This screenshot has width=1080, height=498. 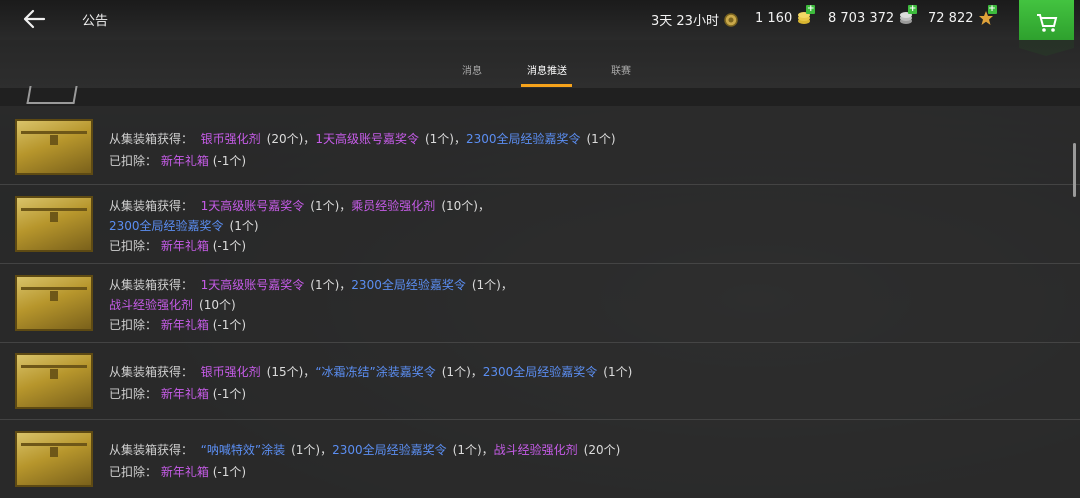 I want to click on add-silver-icon: +, so click(x=913, y=9).